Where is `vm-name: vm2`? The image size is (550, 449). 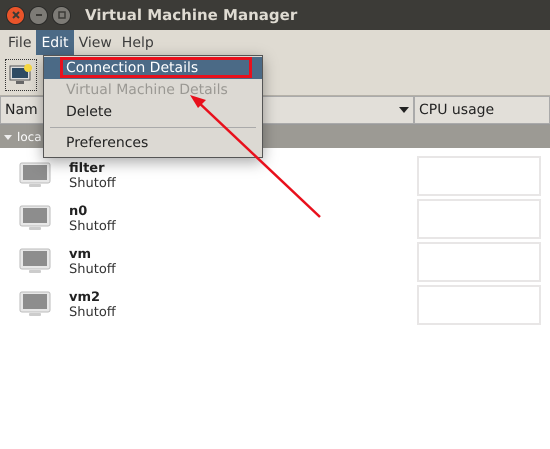 vm-name: vm2 is located at coordinates (85, 297).